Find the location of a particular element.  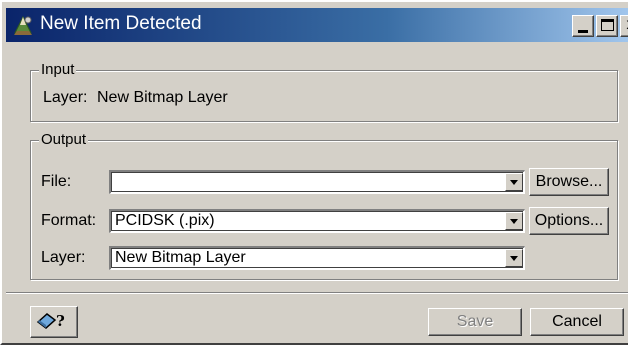

output-layer-value: New Bitmap Layer is located at coordinates (180, 257).